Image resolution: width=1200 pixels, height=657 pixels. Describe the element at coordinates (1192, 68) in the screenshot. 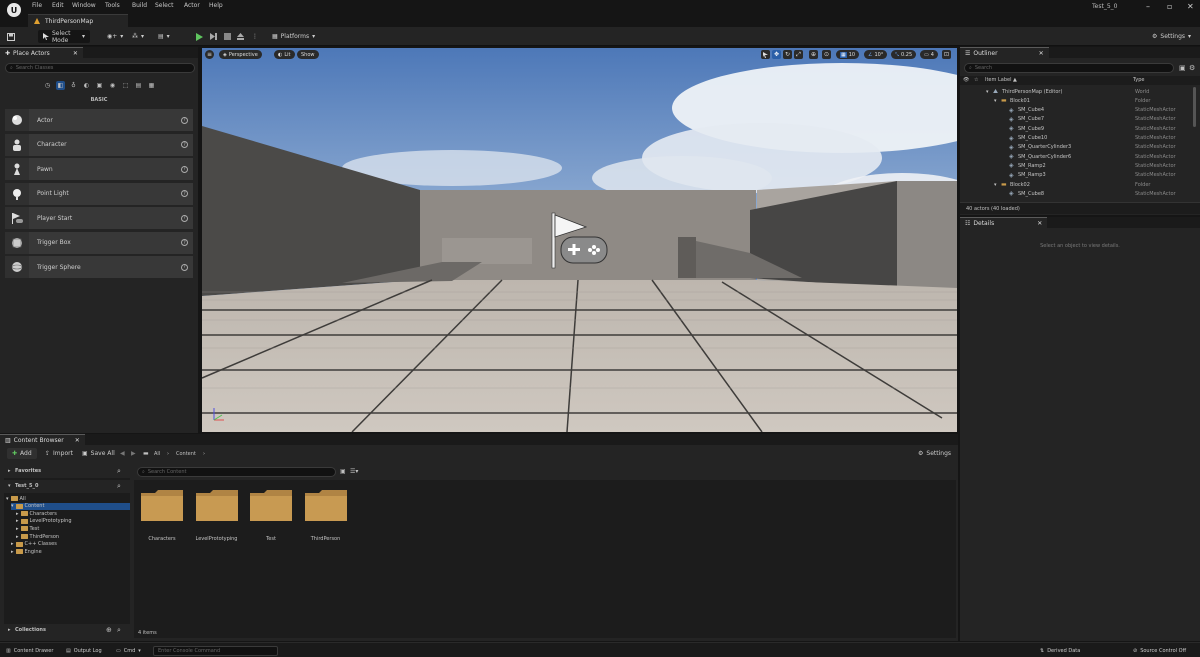

I see `gear-icon: ⚙` at that location.